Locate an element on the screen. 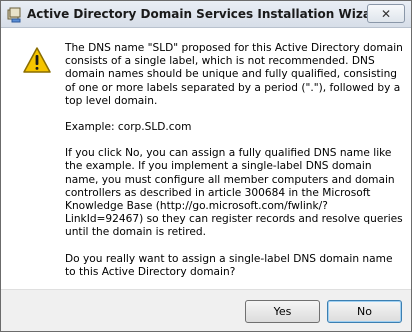 The width and height of the screenshot is (412, 332). no-button: No is located at coordinates (364, 311).